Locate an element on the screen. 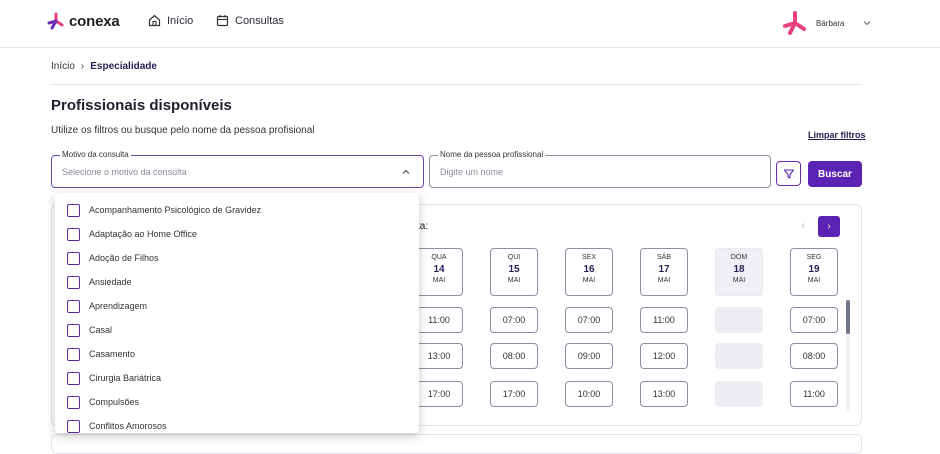  reason-select-label: Motivo da consulta is located at coordinates (95, 154).